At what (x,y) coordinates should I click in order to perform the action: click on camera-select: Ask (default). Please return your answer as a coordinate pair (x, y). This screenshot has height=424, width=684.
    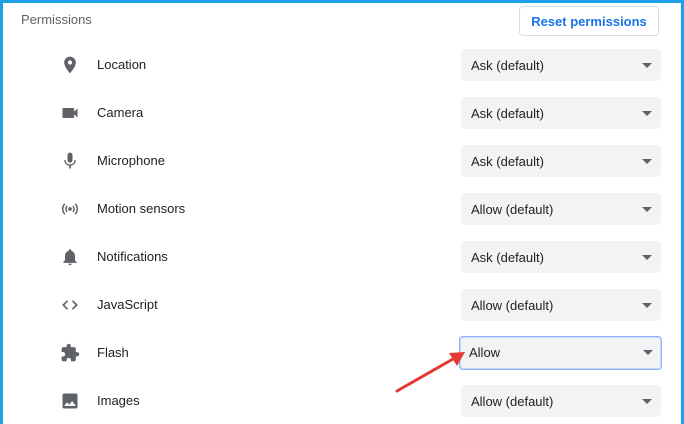
    Looking at the image, I should click on (561, 113).